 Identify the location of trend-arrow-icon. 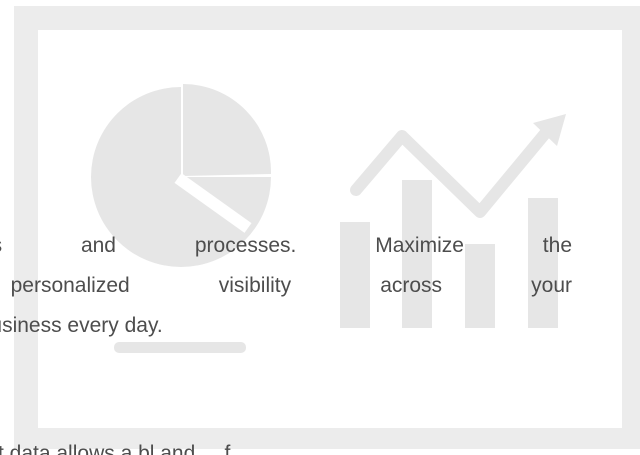
(458, 166).